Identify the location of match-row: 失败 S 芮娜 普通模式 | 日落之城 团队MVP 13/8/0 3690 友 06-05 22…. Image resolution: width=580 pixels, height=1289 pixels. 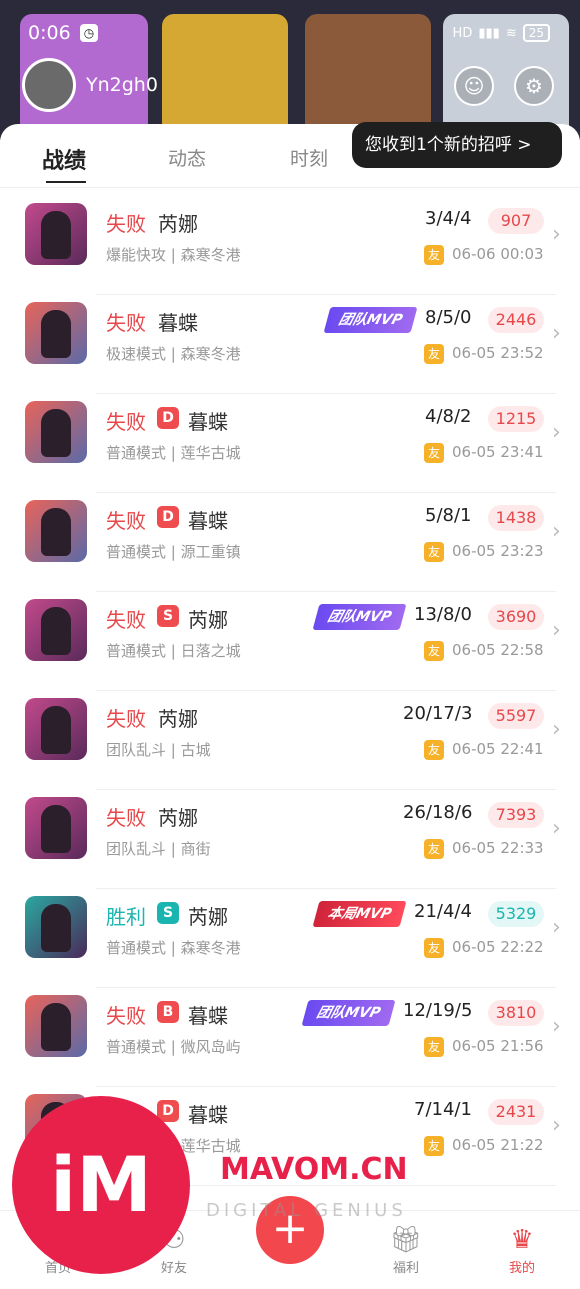
(290, 641).